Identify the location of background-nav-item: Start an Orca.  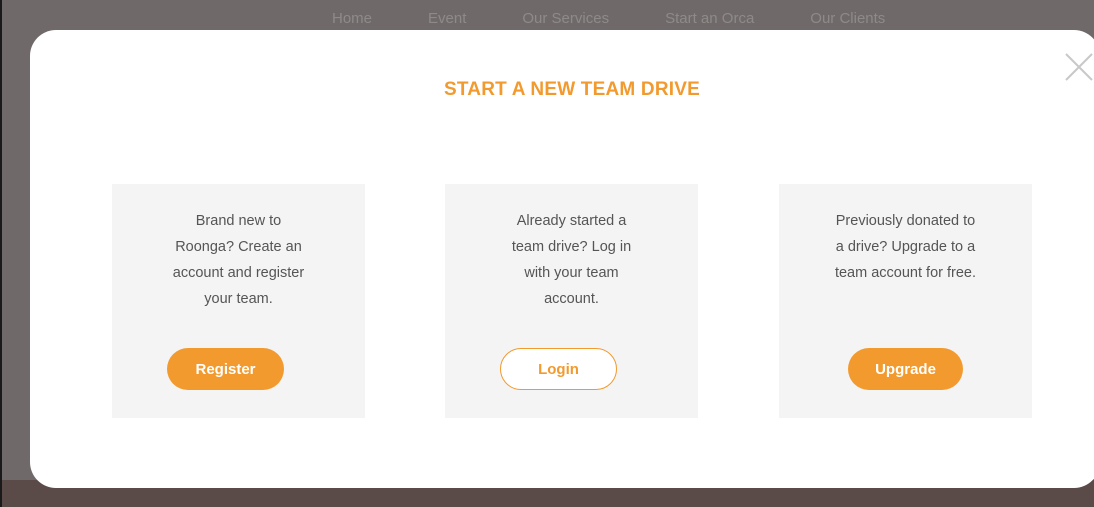
(710, 18).